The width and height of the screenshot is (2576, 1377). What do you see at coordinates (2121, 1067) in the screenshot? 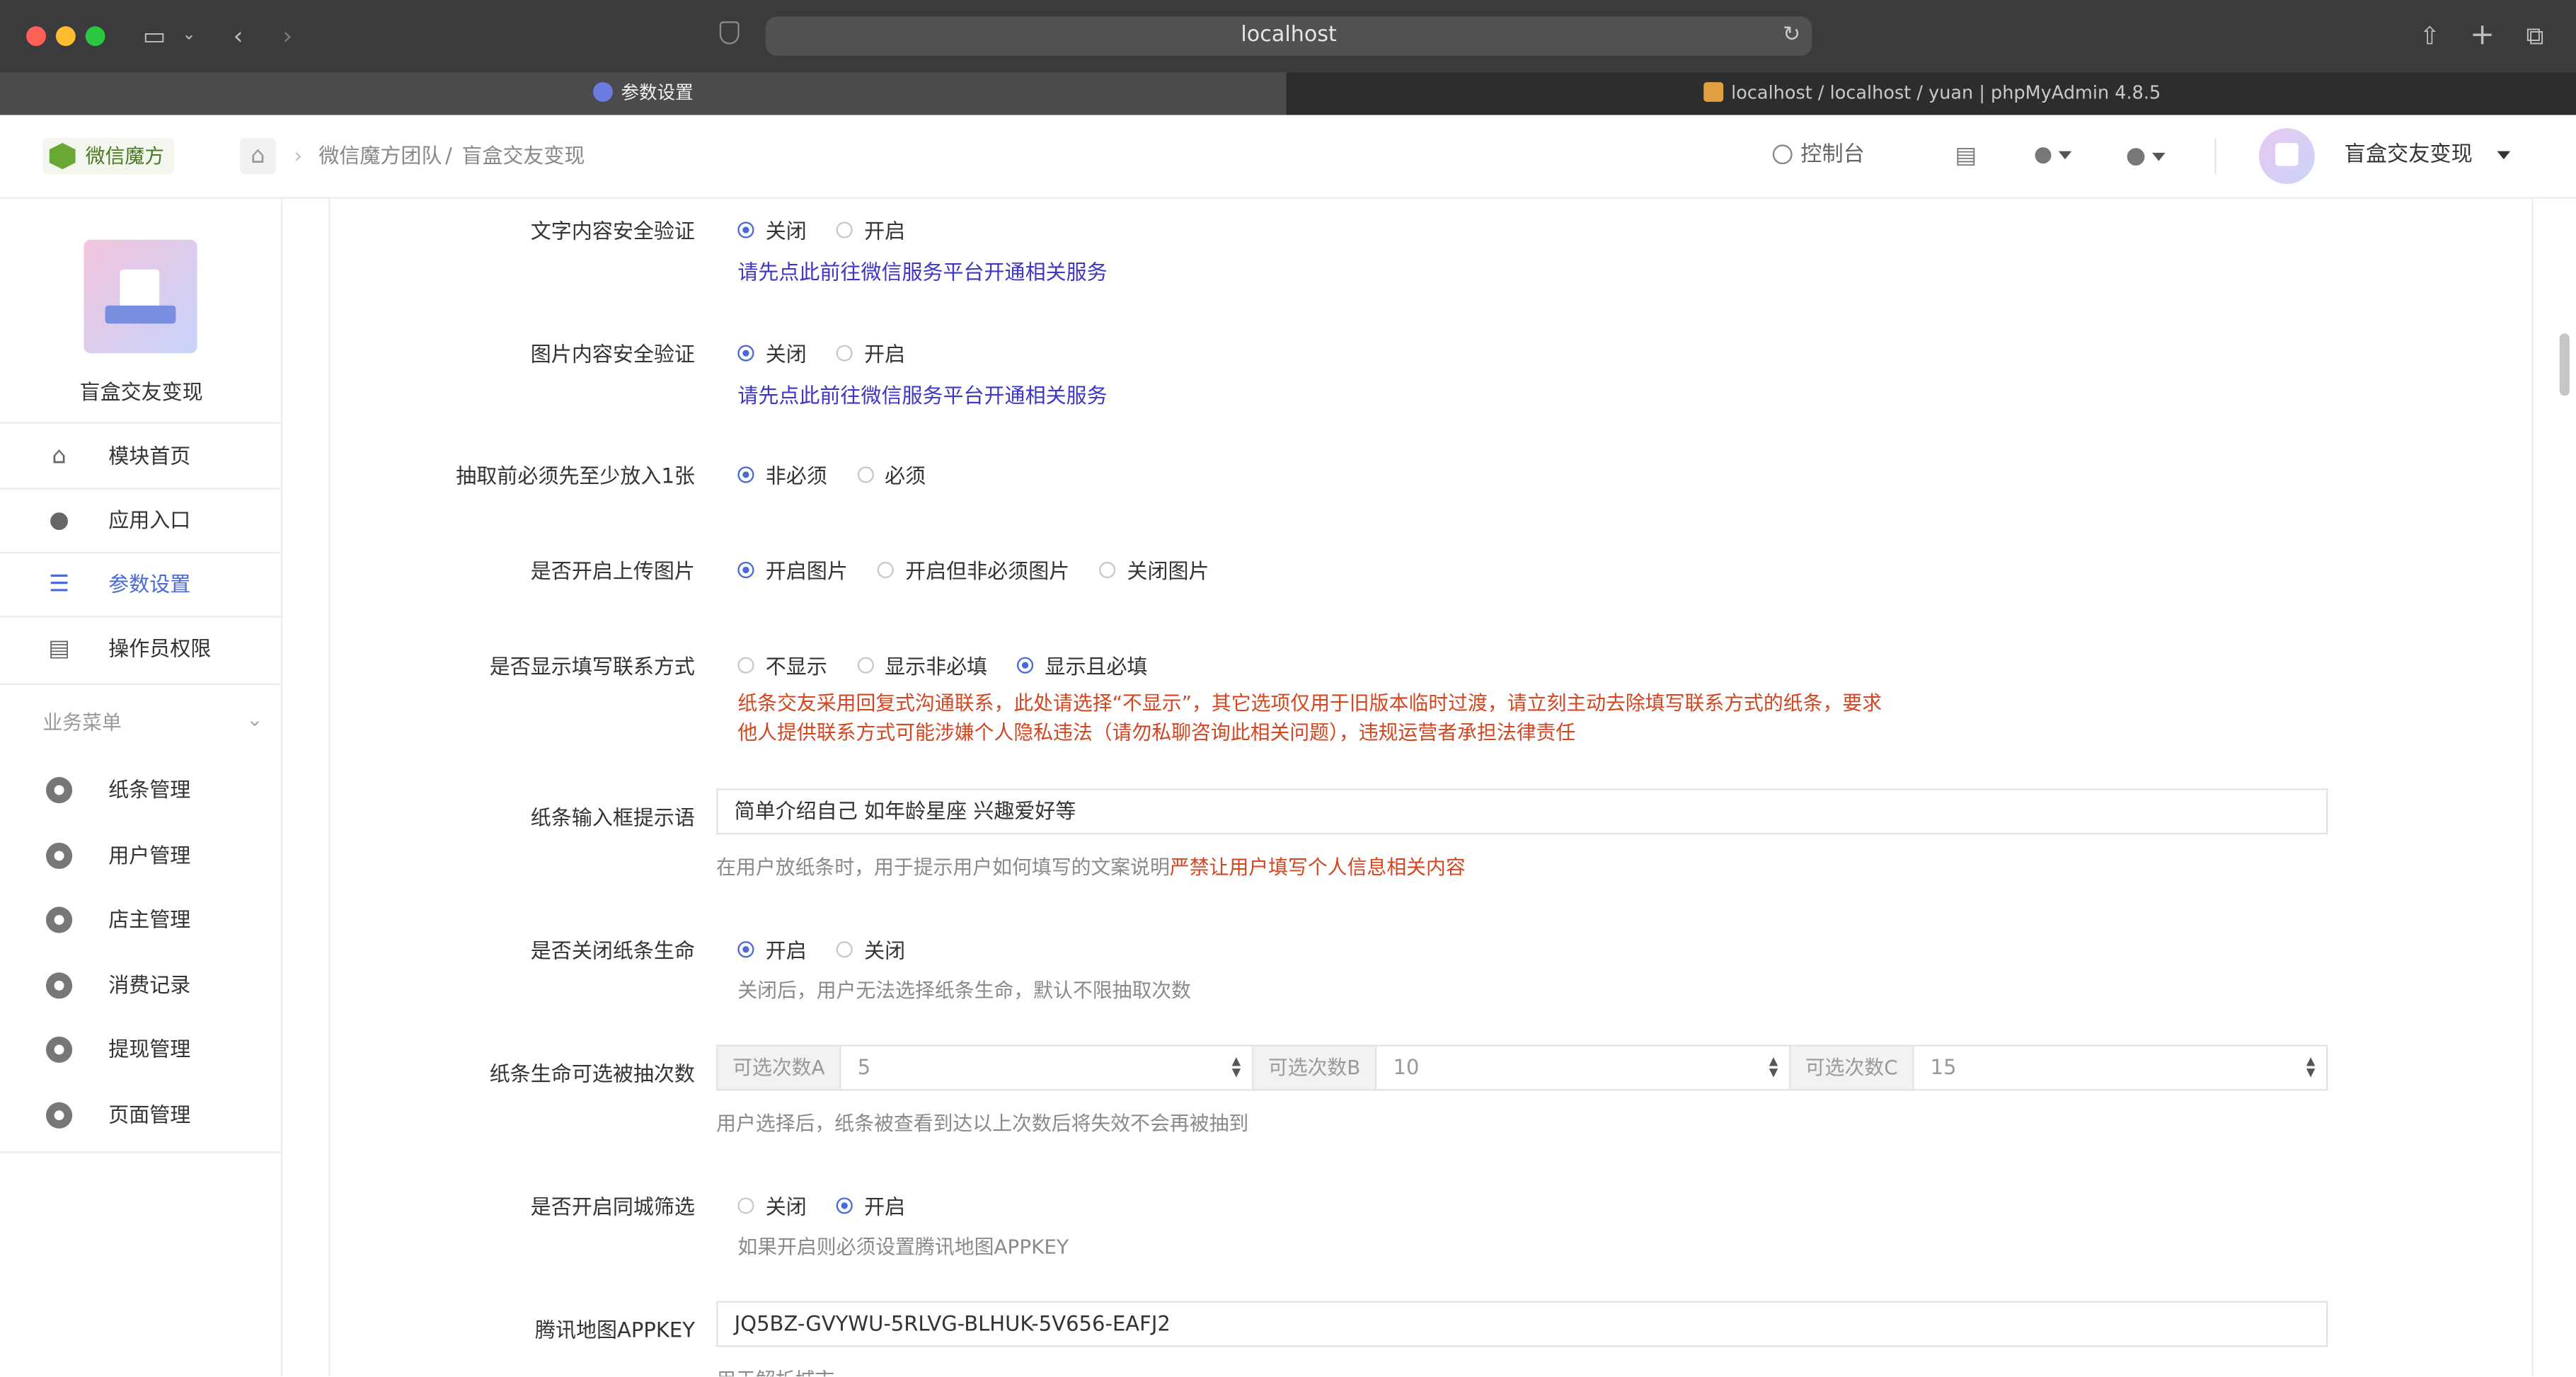
I see `count-c-input: 15 ▲ ▼` at bounding box center [2121, 1067].